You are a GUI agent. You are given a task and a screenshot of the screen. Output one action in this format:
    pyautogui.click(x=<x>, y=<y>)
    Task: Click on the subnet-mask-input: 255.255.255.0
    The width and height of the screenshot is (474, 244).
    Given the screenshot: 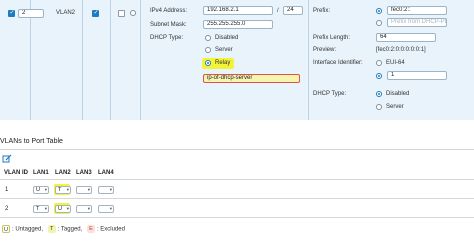 What is the action you would take?
    pyautogui.click(x=238, y=24)
    